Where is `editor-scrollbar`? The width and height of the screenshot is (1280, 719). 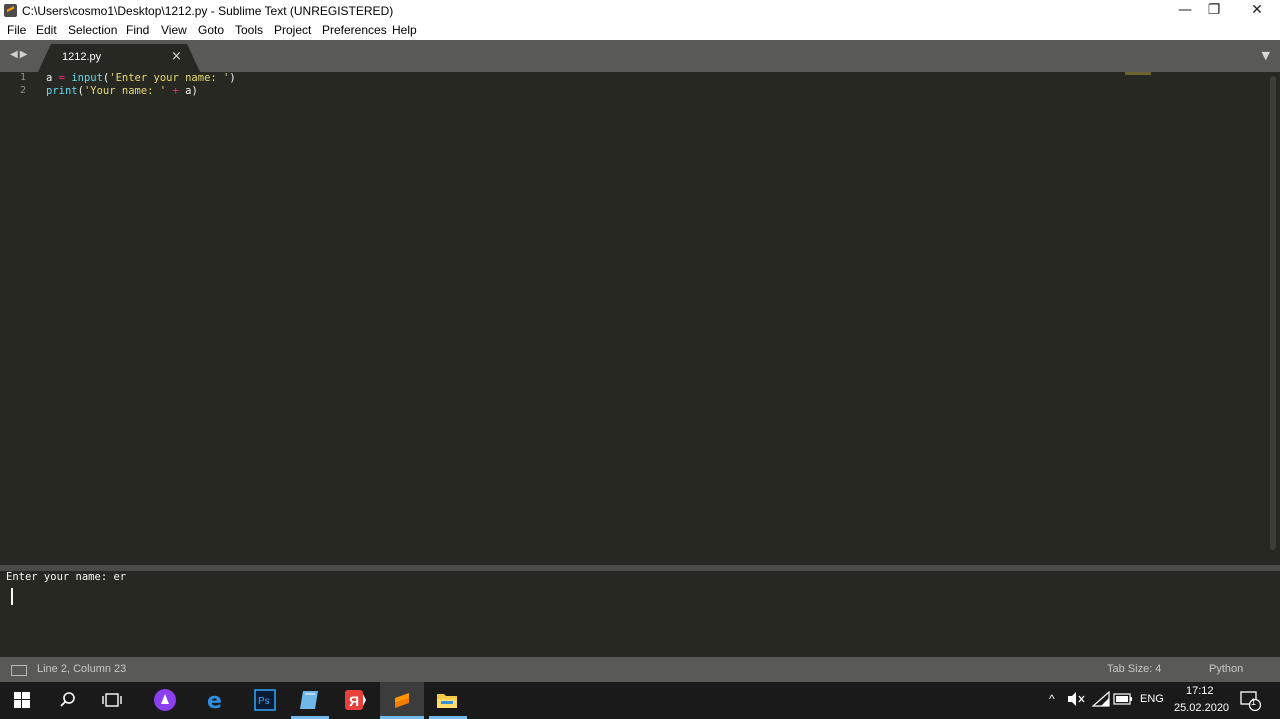 editor-scrollbar is located at coordinates (1273, 313).